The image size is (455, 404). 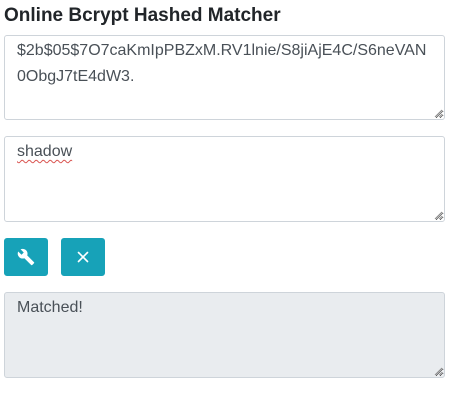 I want to click on result-value: Matched!, so click(x=50, y=307).